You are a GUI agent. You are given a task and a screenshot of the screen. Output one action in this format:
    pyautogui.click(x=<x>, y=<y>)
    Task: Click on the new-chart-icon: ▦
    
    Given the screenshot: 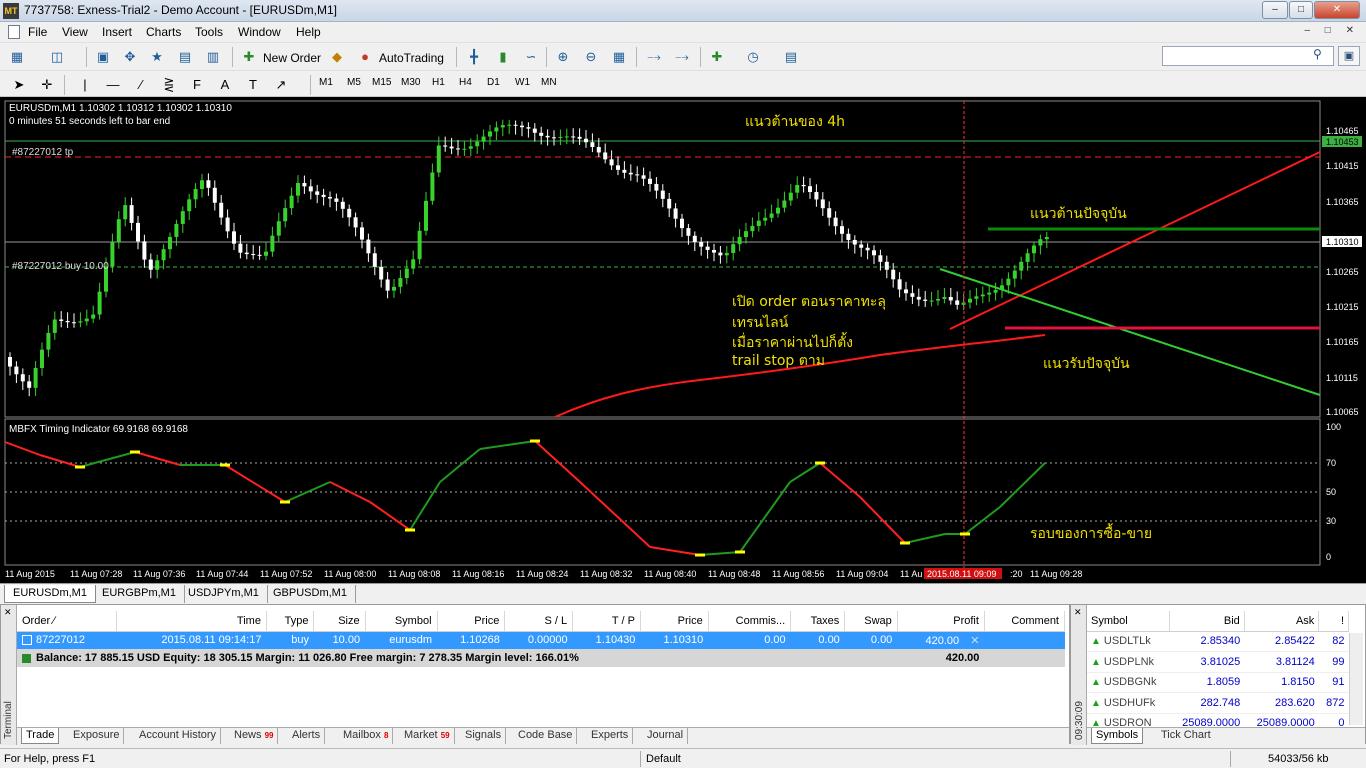 What is the action you would take?
    pyautogui.click(x=17, y=57)
    